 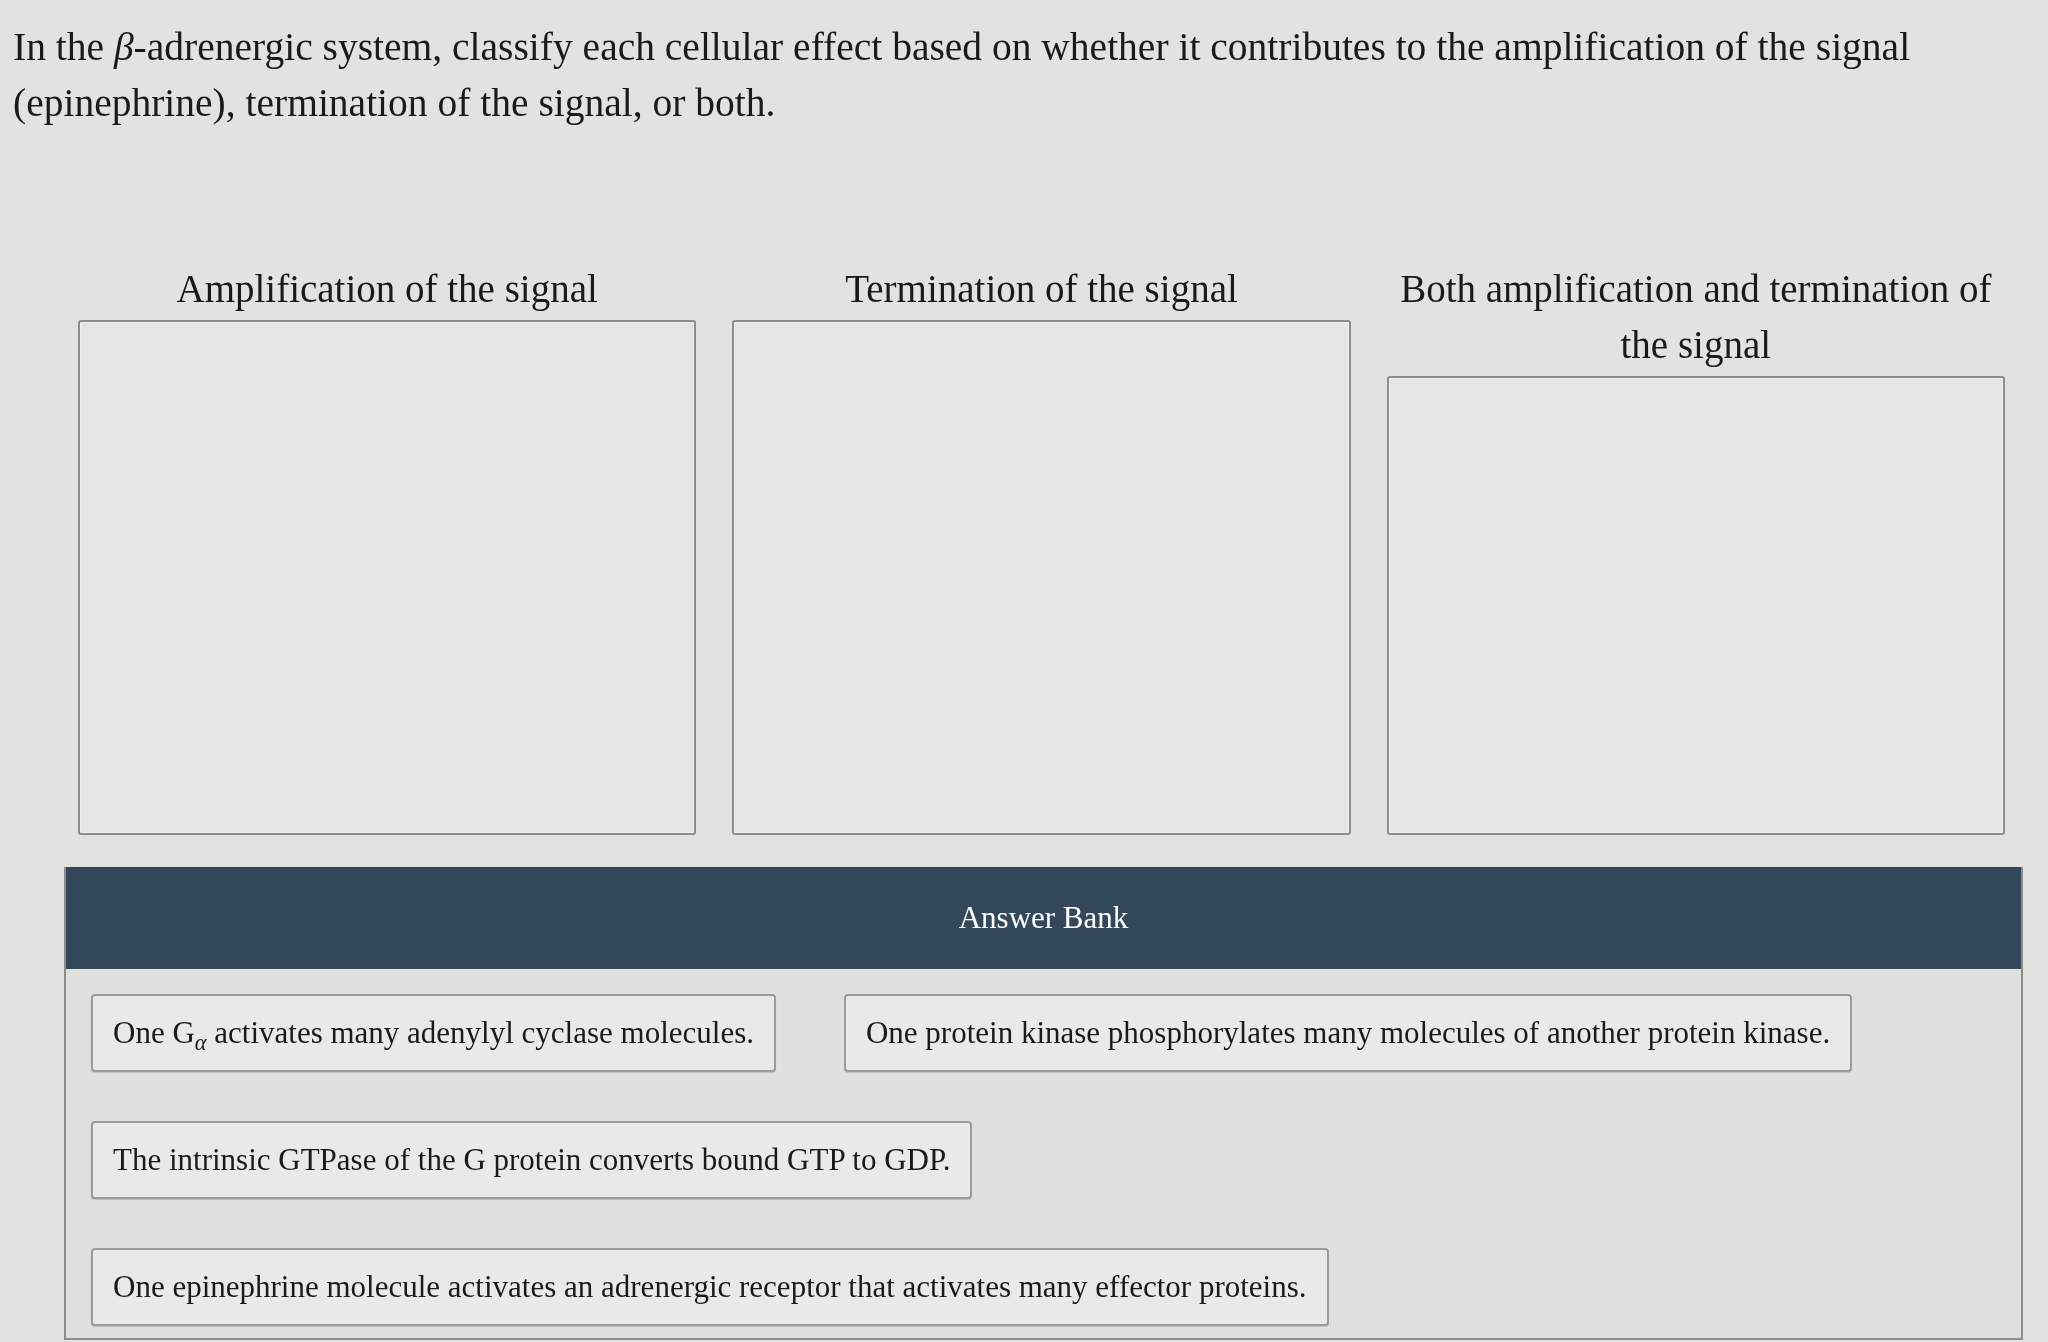 What do you see at coordinates (962, 75) in the screenshot?
I see `question-text: In the β-adrenergic system, classify each cellular effect based on whether it contributes to the amplification of the signal (epinephrine), termination of the signal, or both.` at bounding box center [962, 75].